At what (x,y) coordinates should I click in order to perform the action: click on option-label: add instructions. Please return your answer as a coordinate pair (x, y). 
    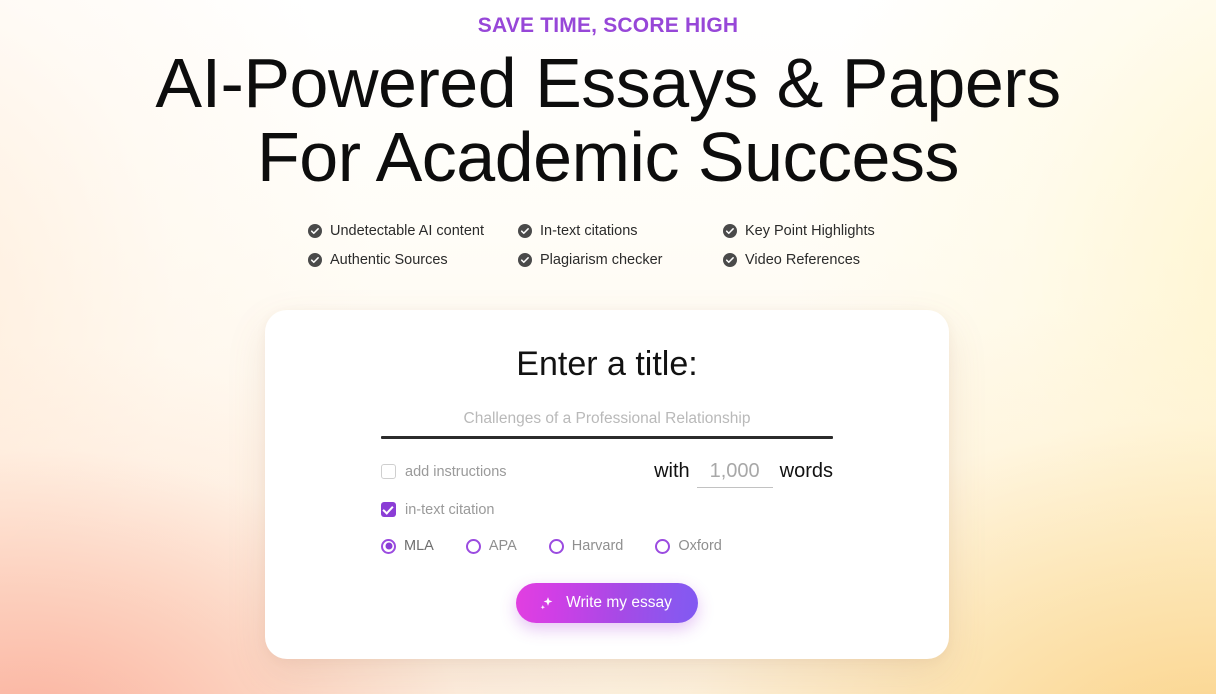
    Looking at the image, I should click on (456, 471).